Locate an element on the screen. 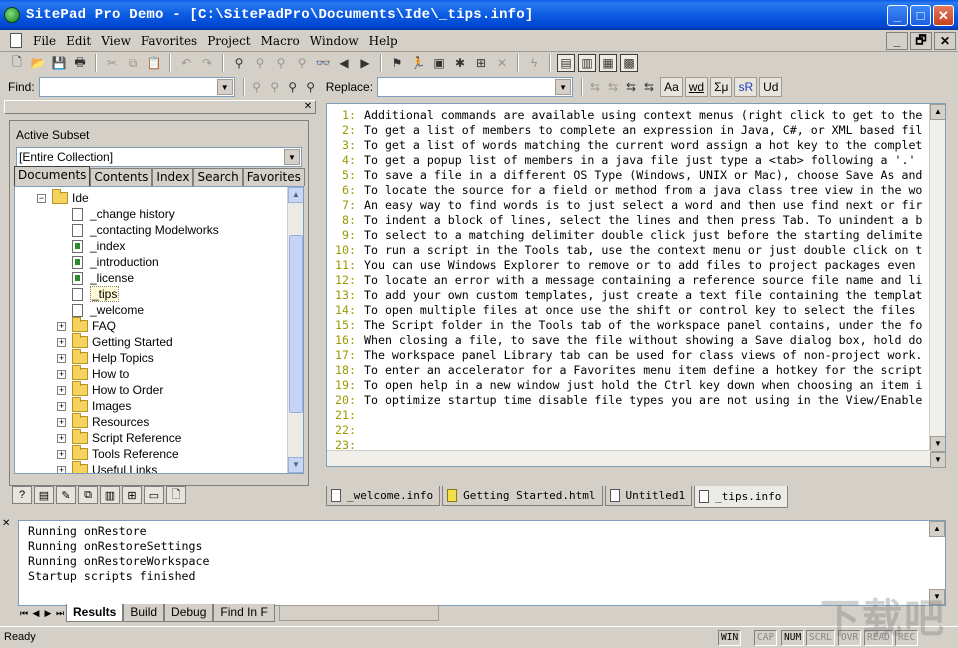  tree-item: + How to is located at coordinates (93, 373).